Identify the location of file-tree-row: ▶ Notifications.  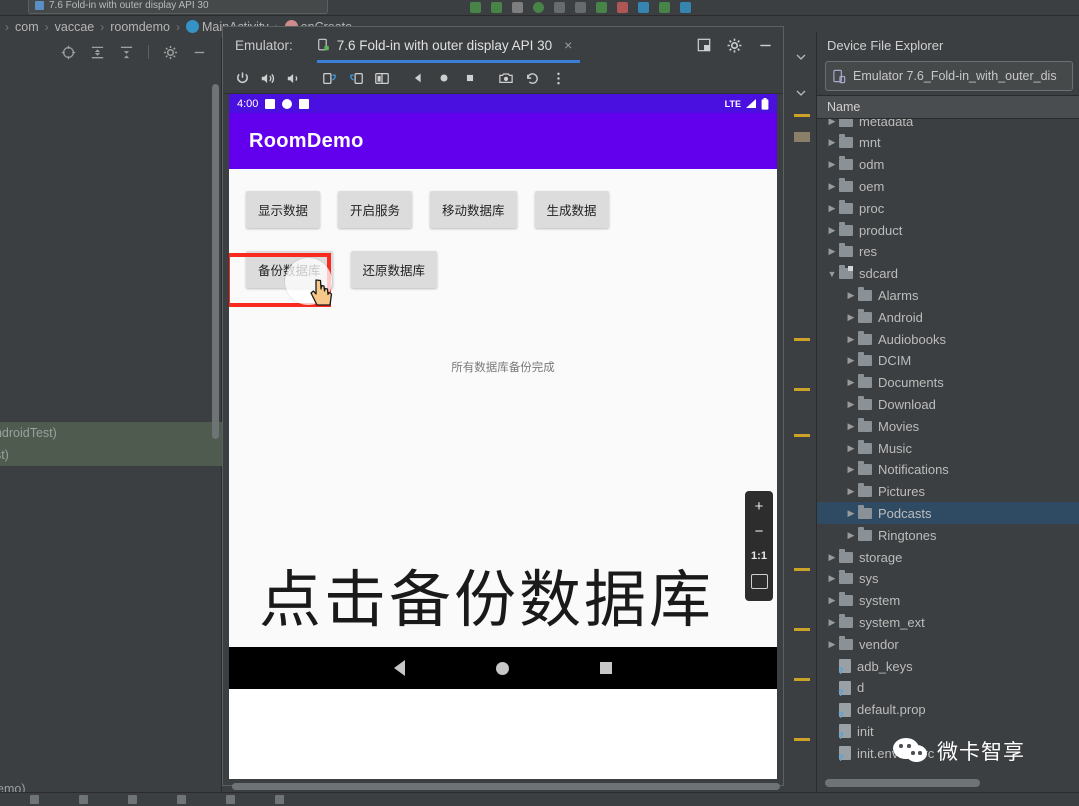
(948, 470).